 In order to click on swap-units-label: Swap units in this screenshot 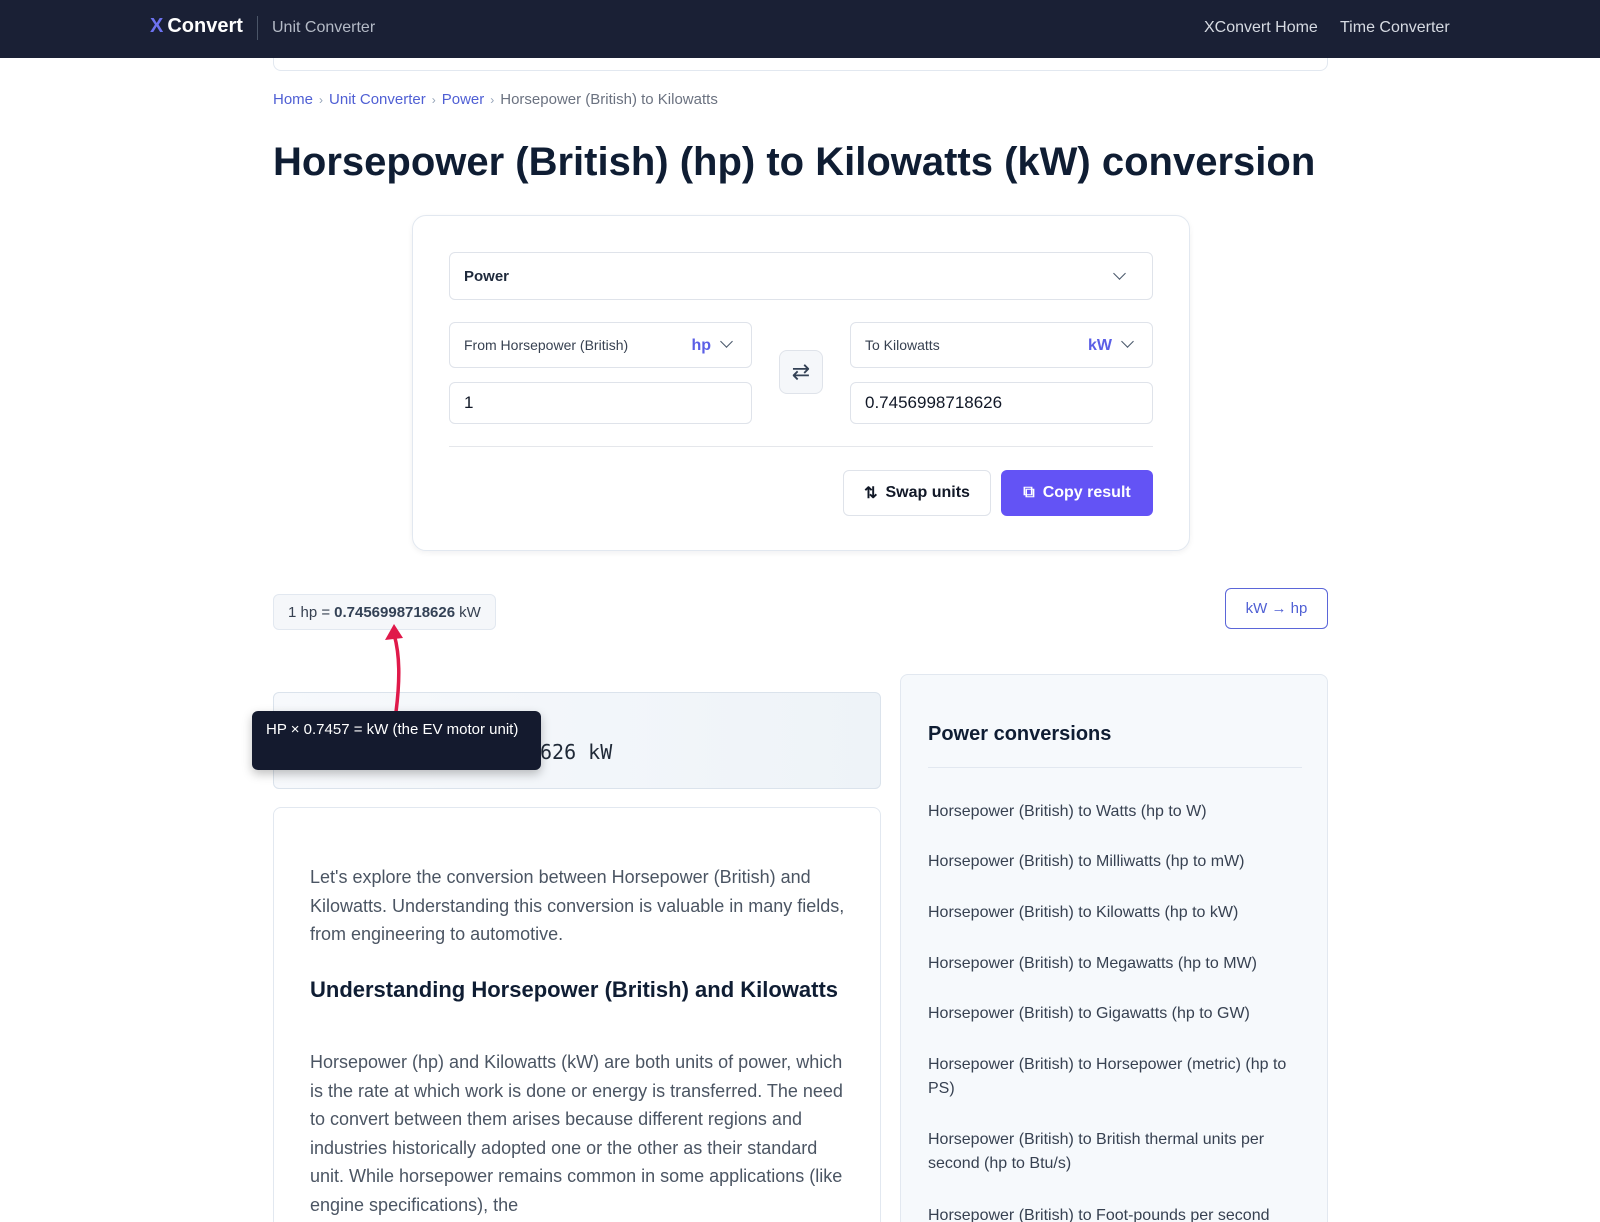, I will do `click(927, 492)`.